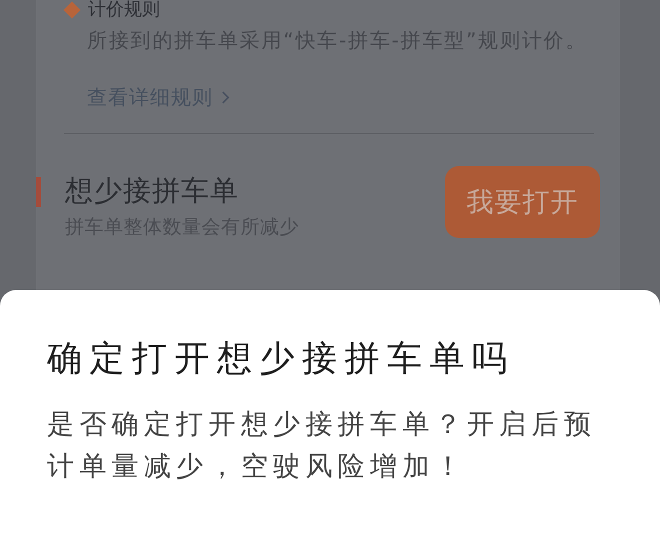 The height and width of the screenshot is (547, 660). Describe the element at coordinates (38, 192) in the screenshot. I see `accent-bar` at that location.